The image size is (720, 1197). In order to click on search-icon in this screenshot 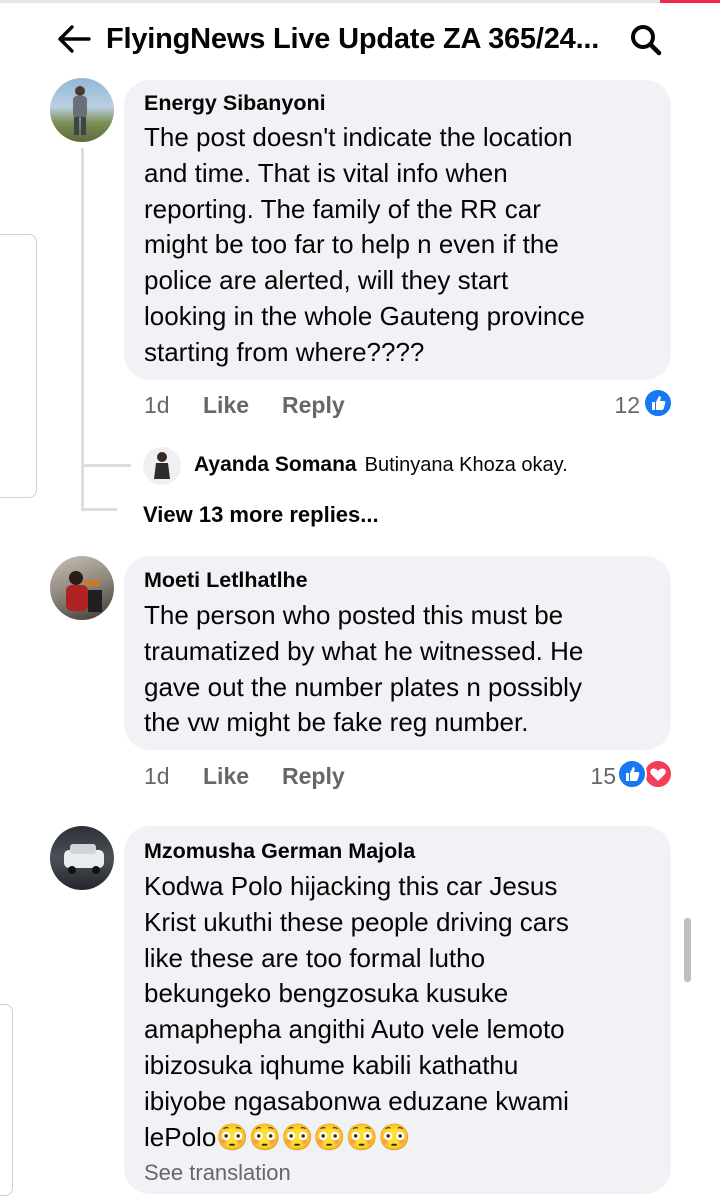, I will do `click(646, 40)`.